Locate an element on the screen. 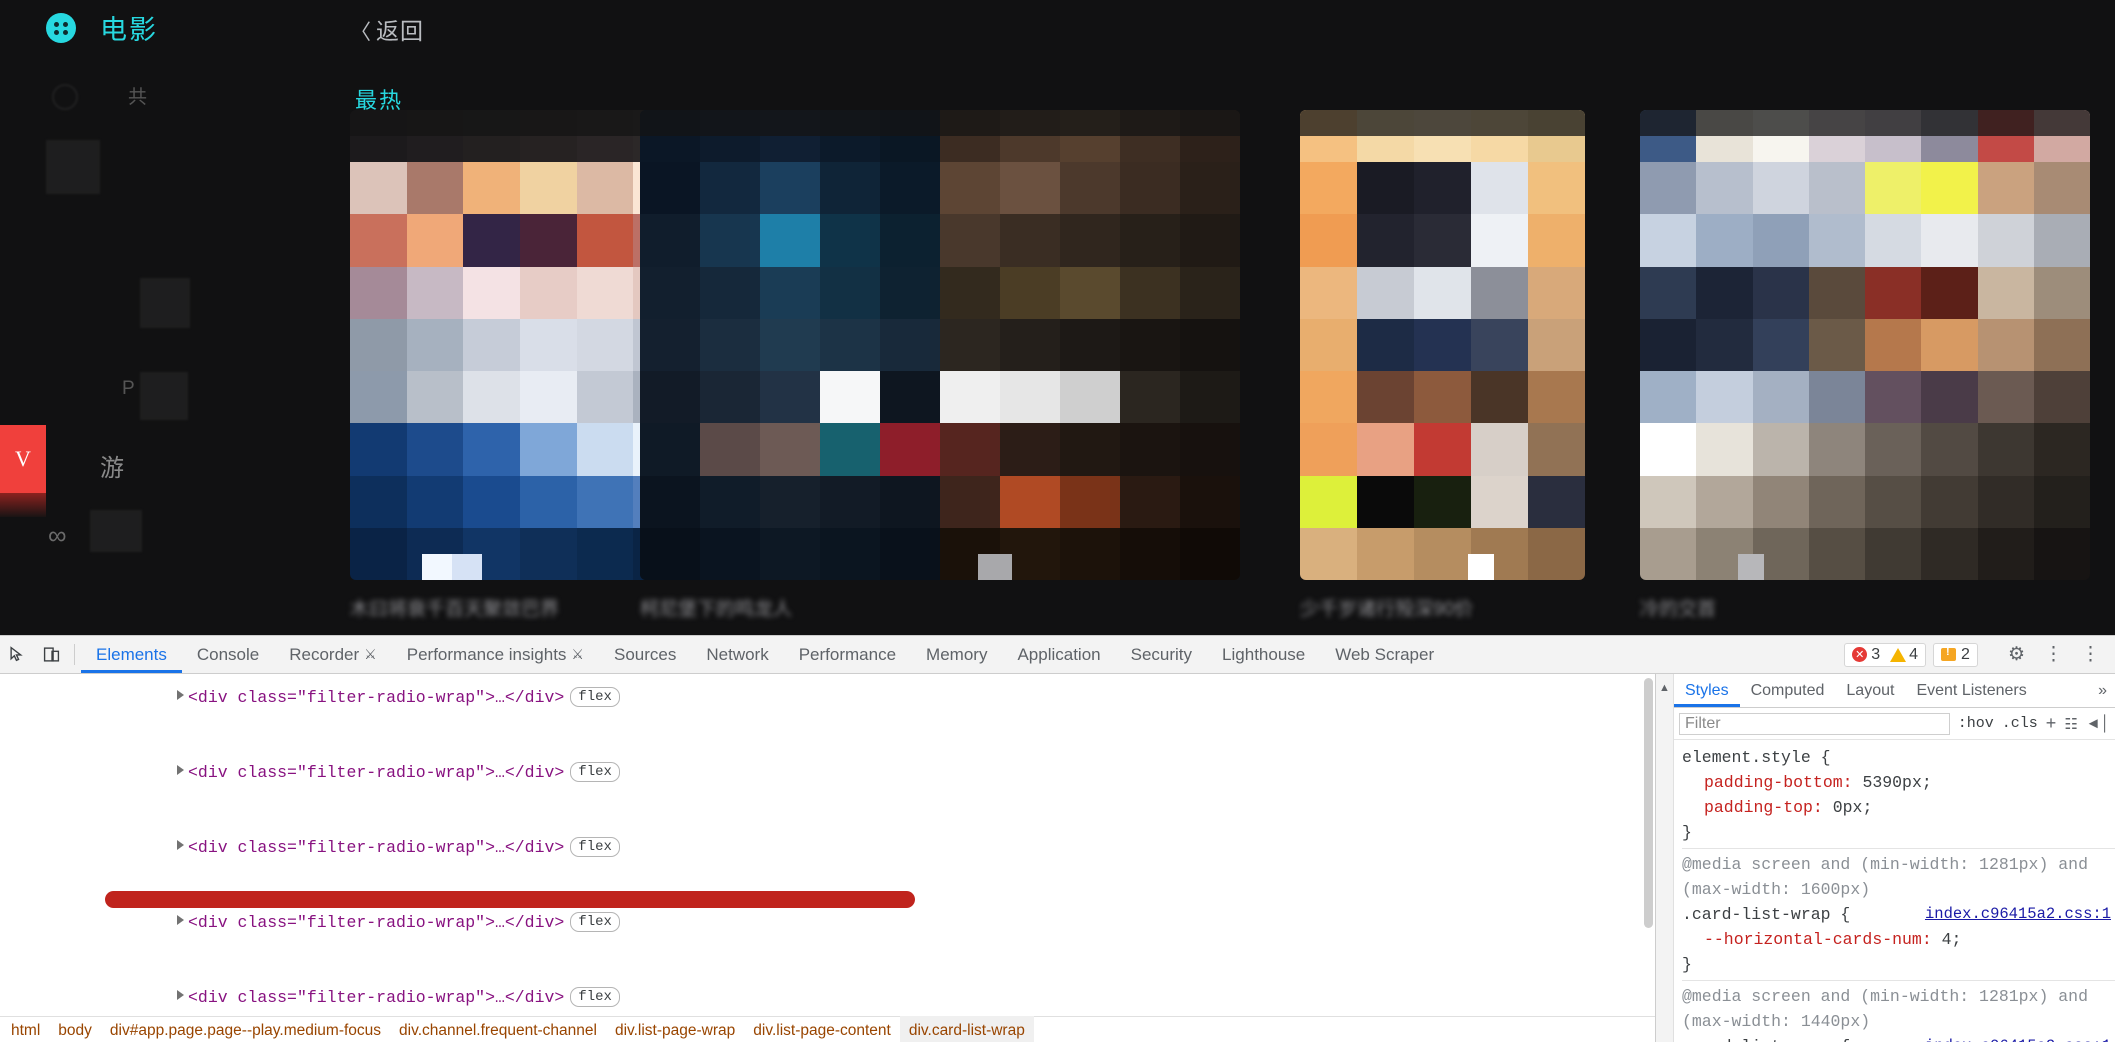  breadcrumb-item-list-page-wrap: div.list-page-wrap is located at coordinates (675, 1029).